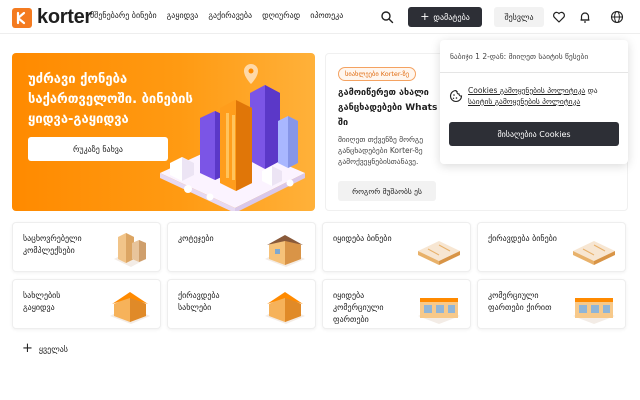 Image resolution: width=640 pixels, height=400 pixels. What do you see at coordinates (439, 253) in the screenshot?
I see `apartment-sale-icon` at bounding box center [439, 253].